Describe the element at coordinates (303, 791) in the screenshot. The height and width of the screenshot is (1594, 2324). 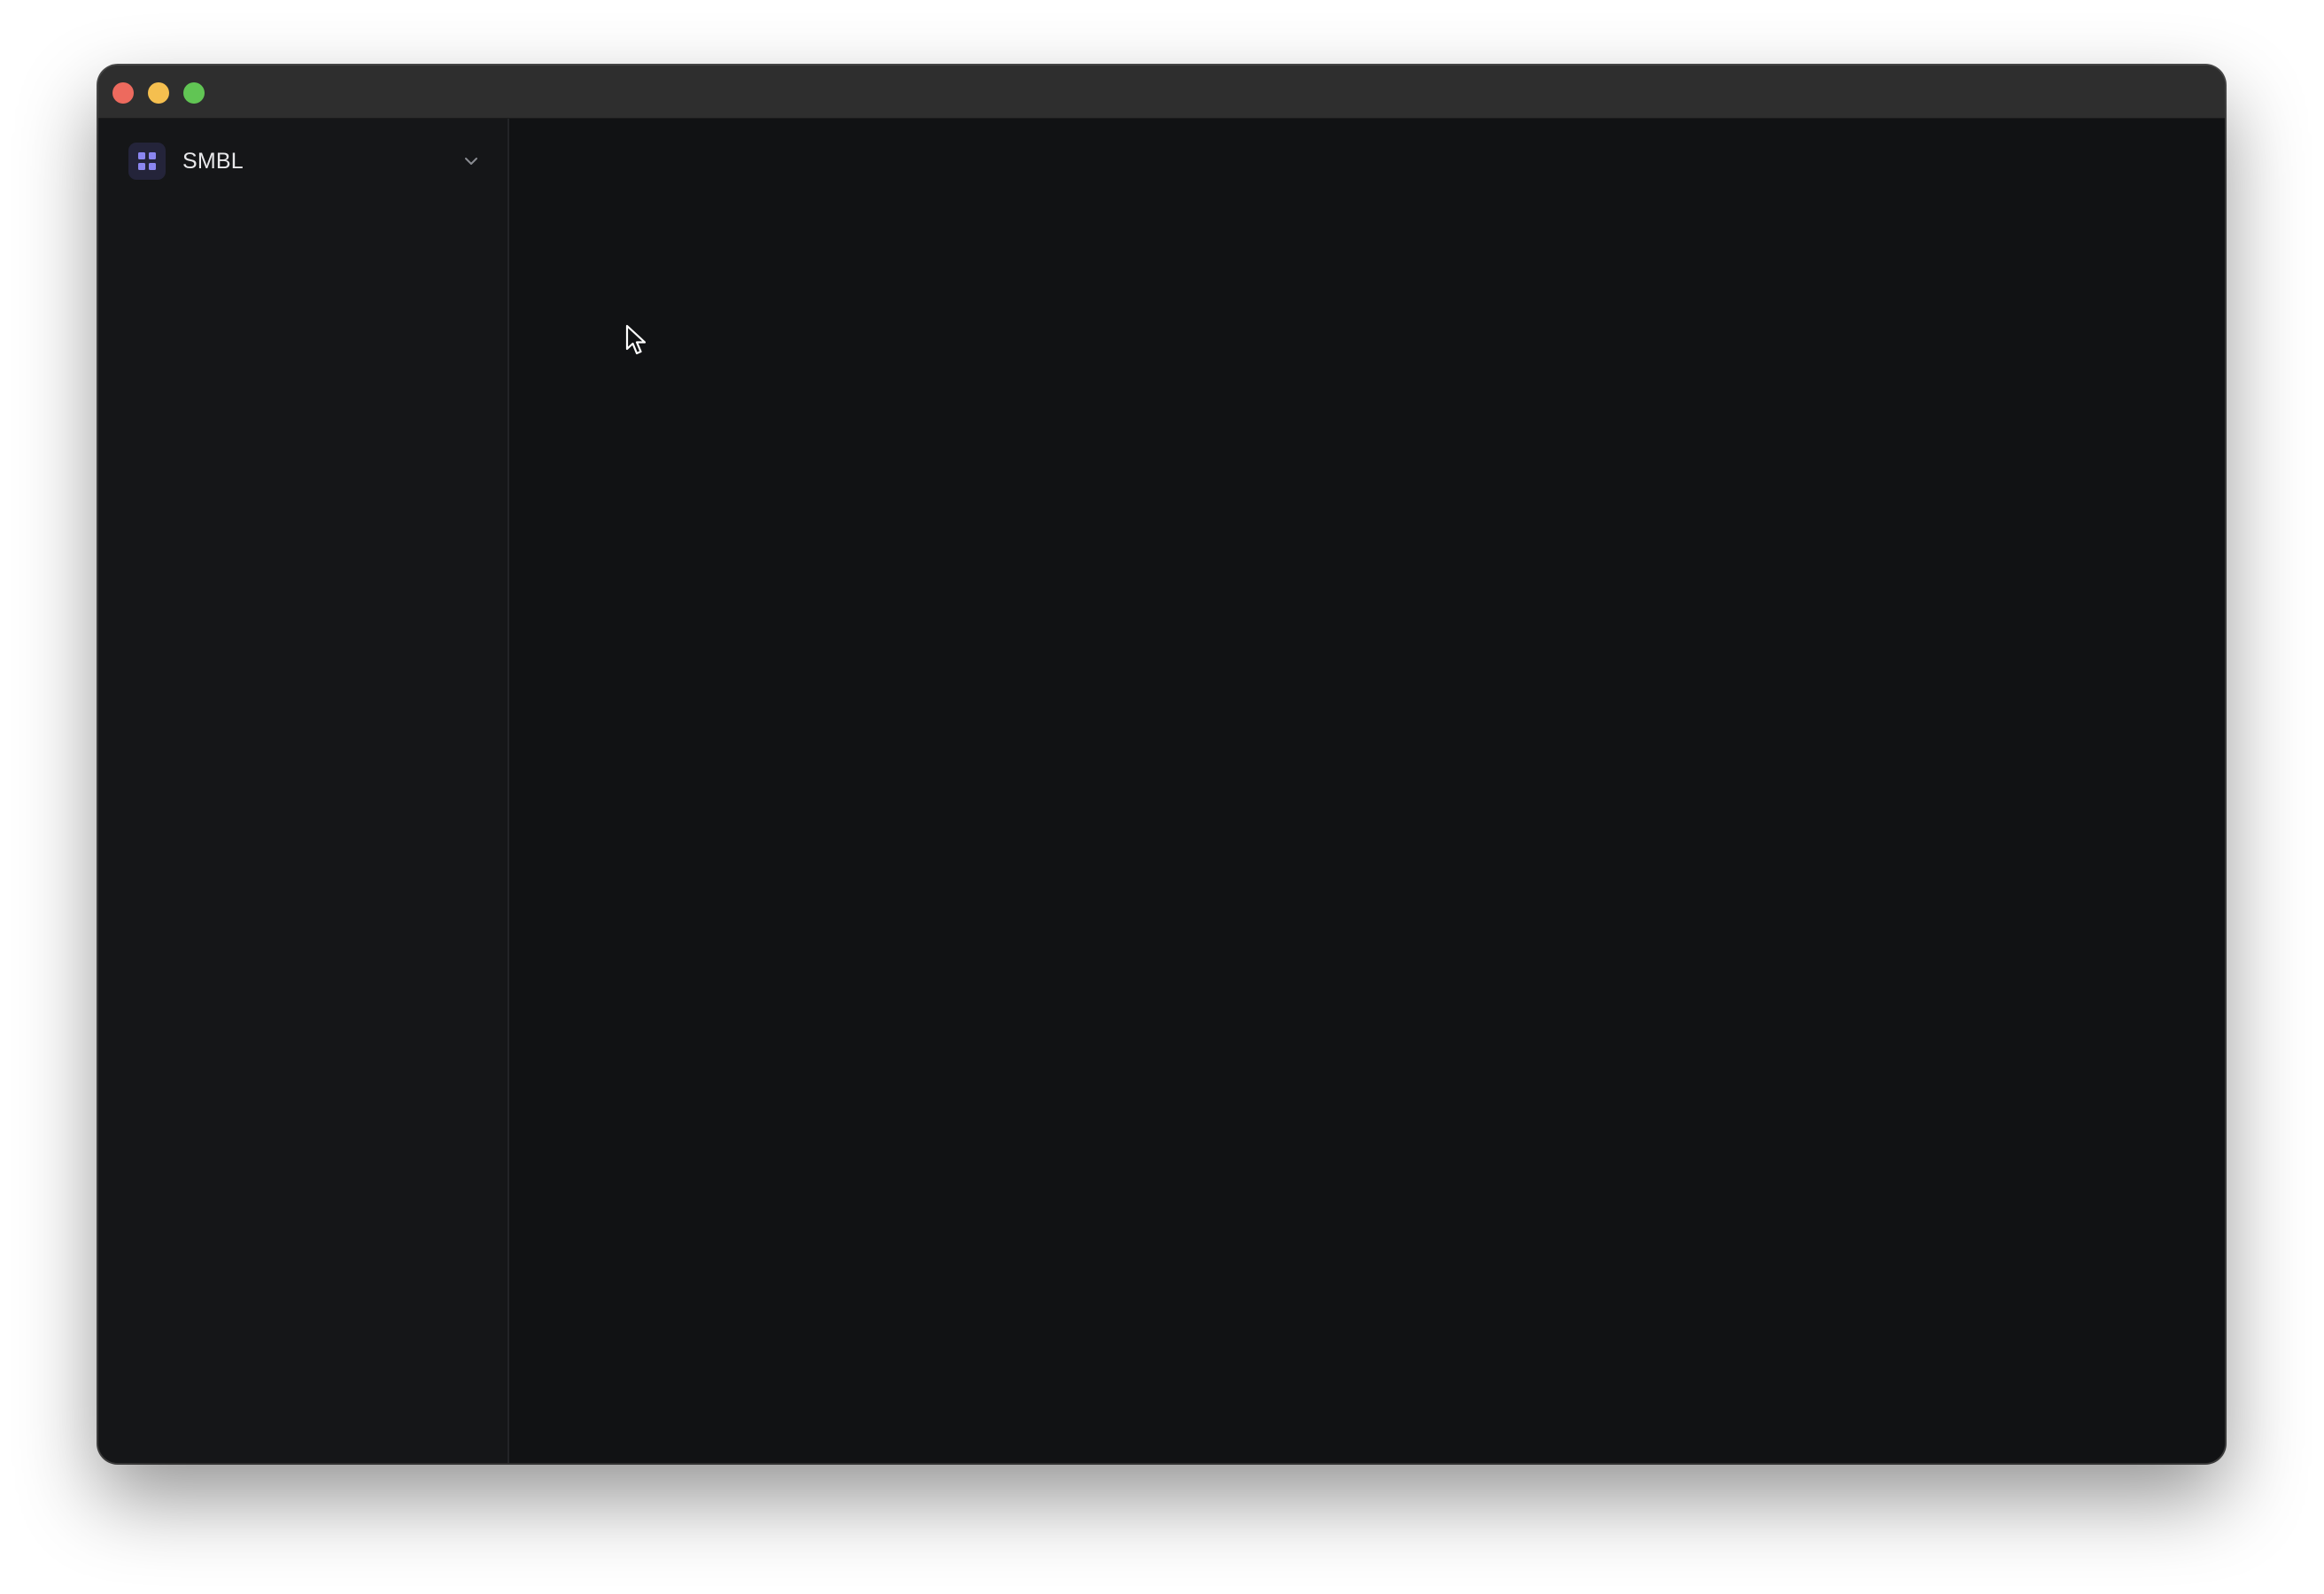
I see `sidebar: SMBL` at that location.